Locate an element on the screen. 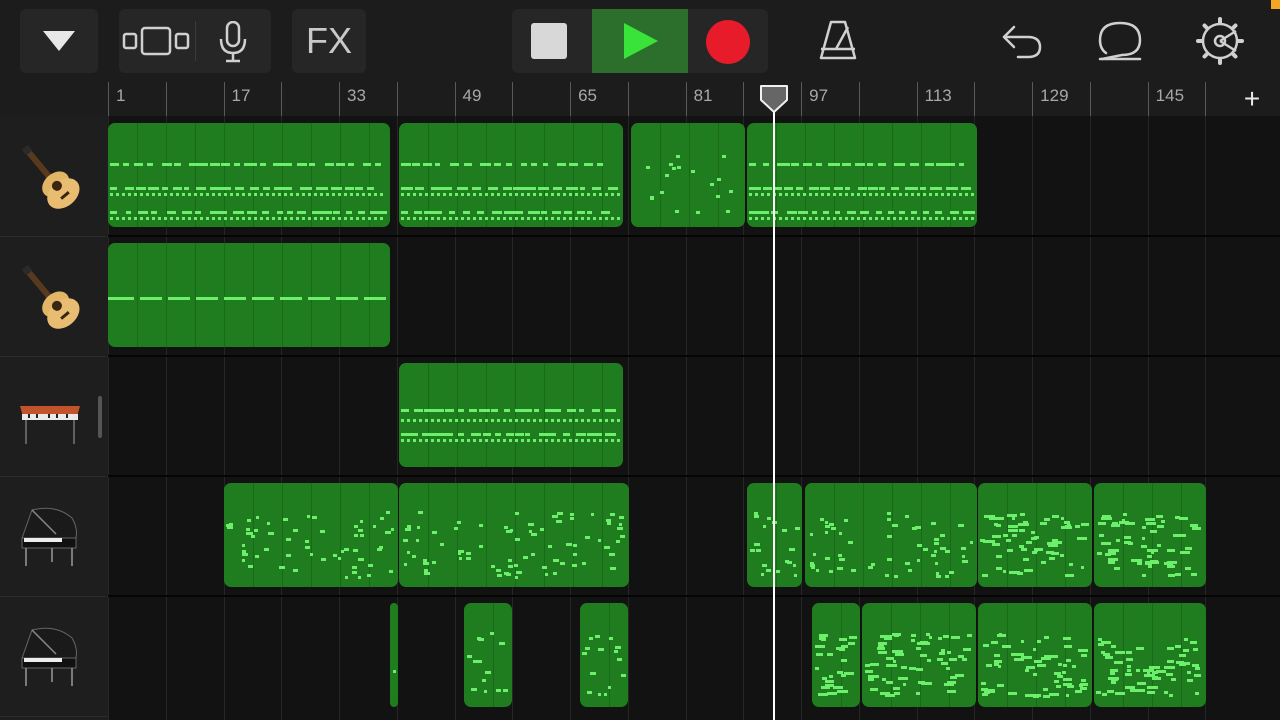 Image resolution: width=1280 pixels, height=720 pixels. undo-button is located at coordinates (1022, 41).